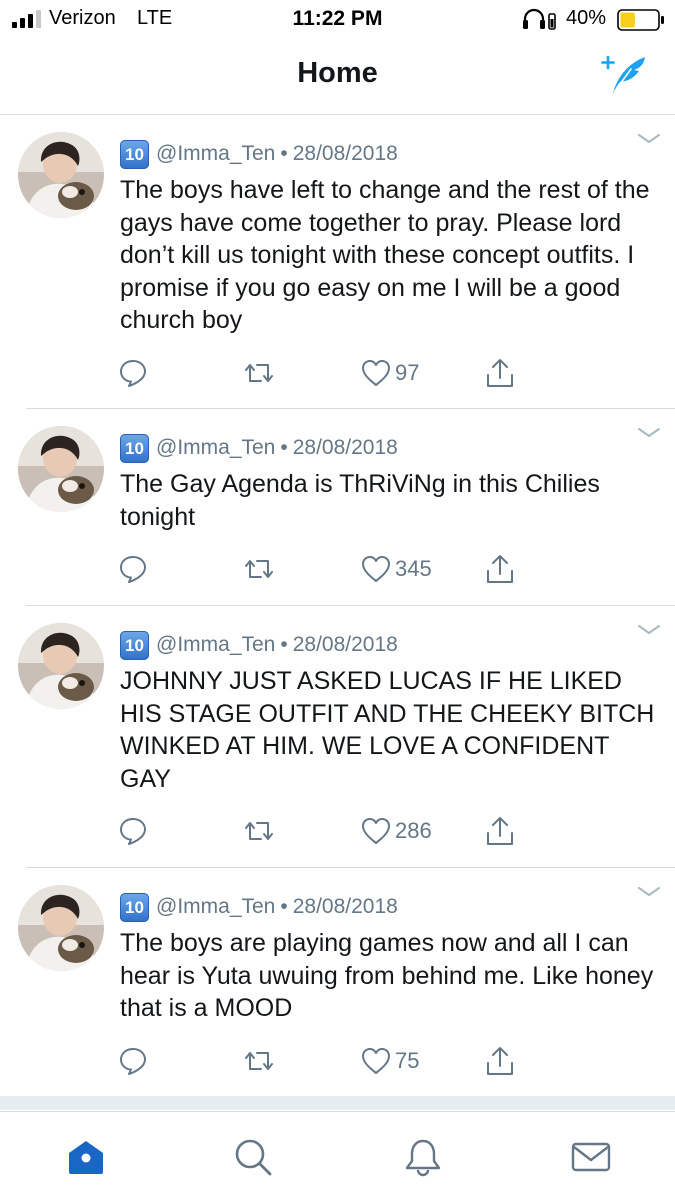 This screenshot has height=1200, width=675. I want to click on like-button: 286, so click(396, 831).